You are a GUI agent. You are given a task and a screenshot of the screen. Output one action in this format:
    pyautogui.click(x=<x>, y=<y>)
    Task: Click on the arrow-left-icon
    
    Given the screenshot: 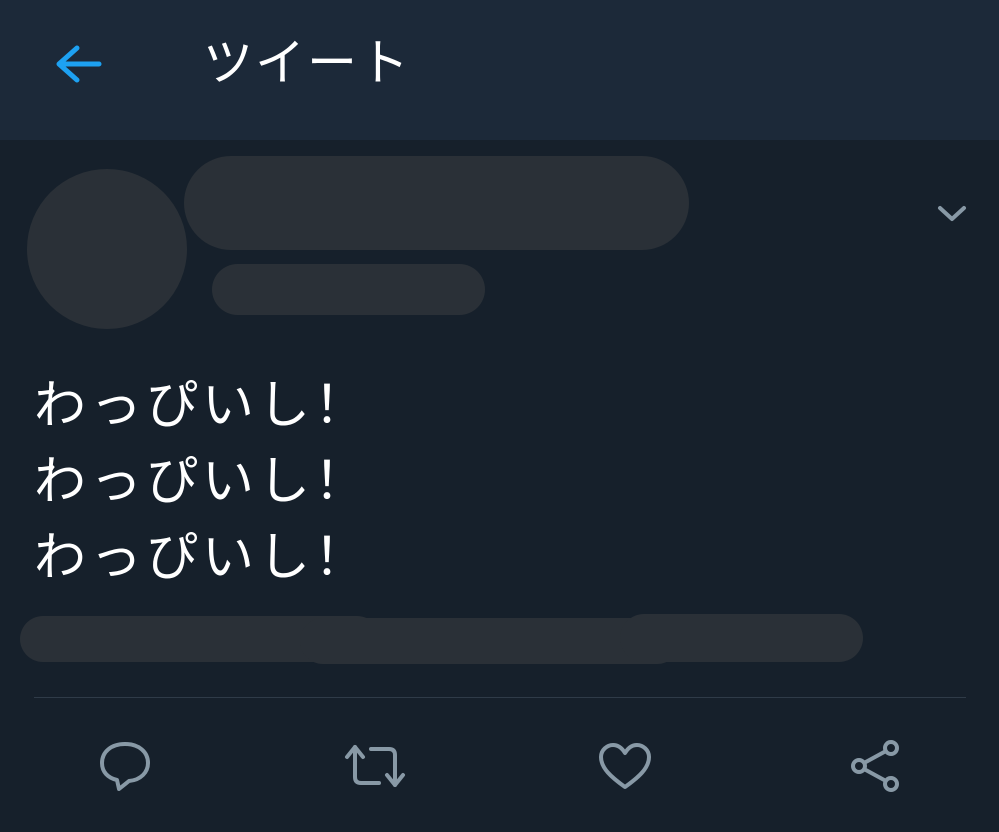 What is the action you would take?
    pyautogui.click(x=79, y=64)
    